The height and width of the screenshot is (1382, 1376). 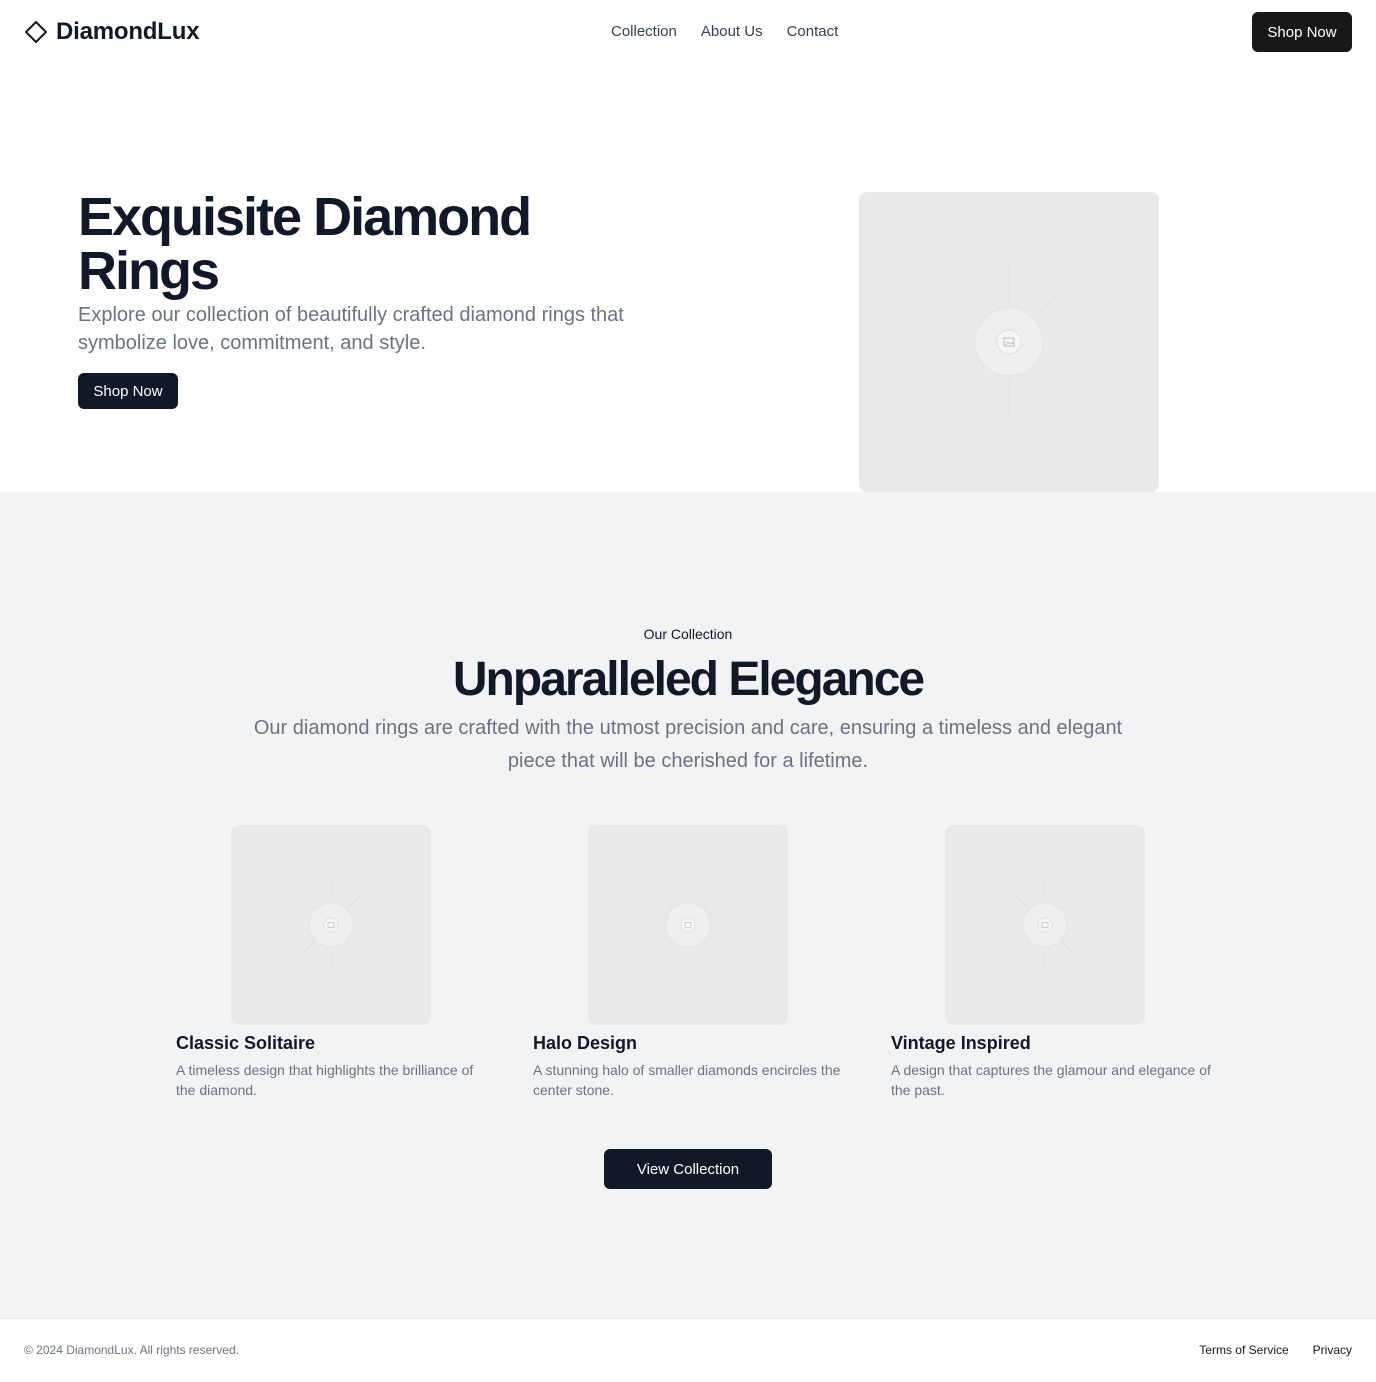 I want to click on hero-image, so click(x=1009, y=342).